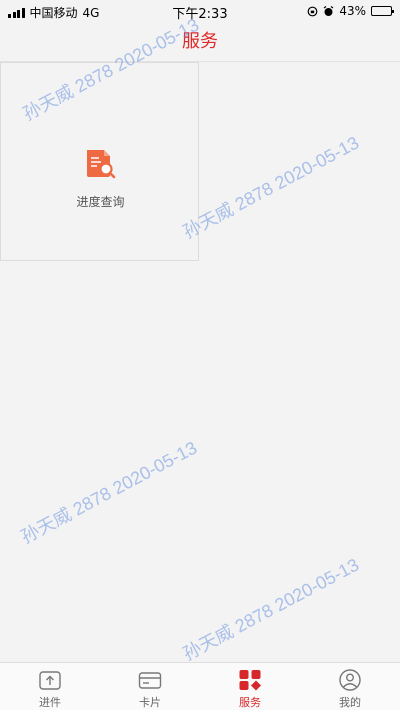 The image size is (400, 710). Describe the element at coordinates (312, 11) in the screenshot. I see `rotation-lock-icon` at that location.